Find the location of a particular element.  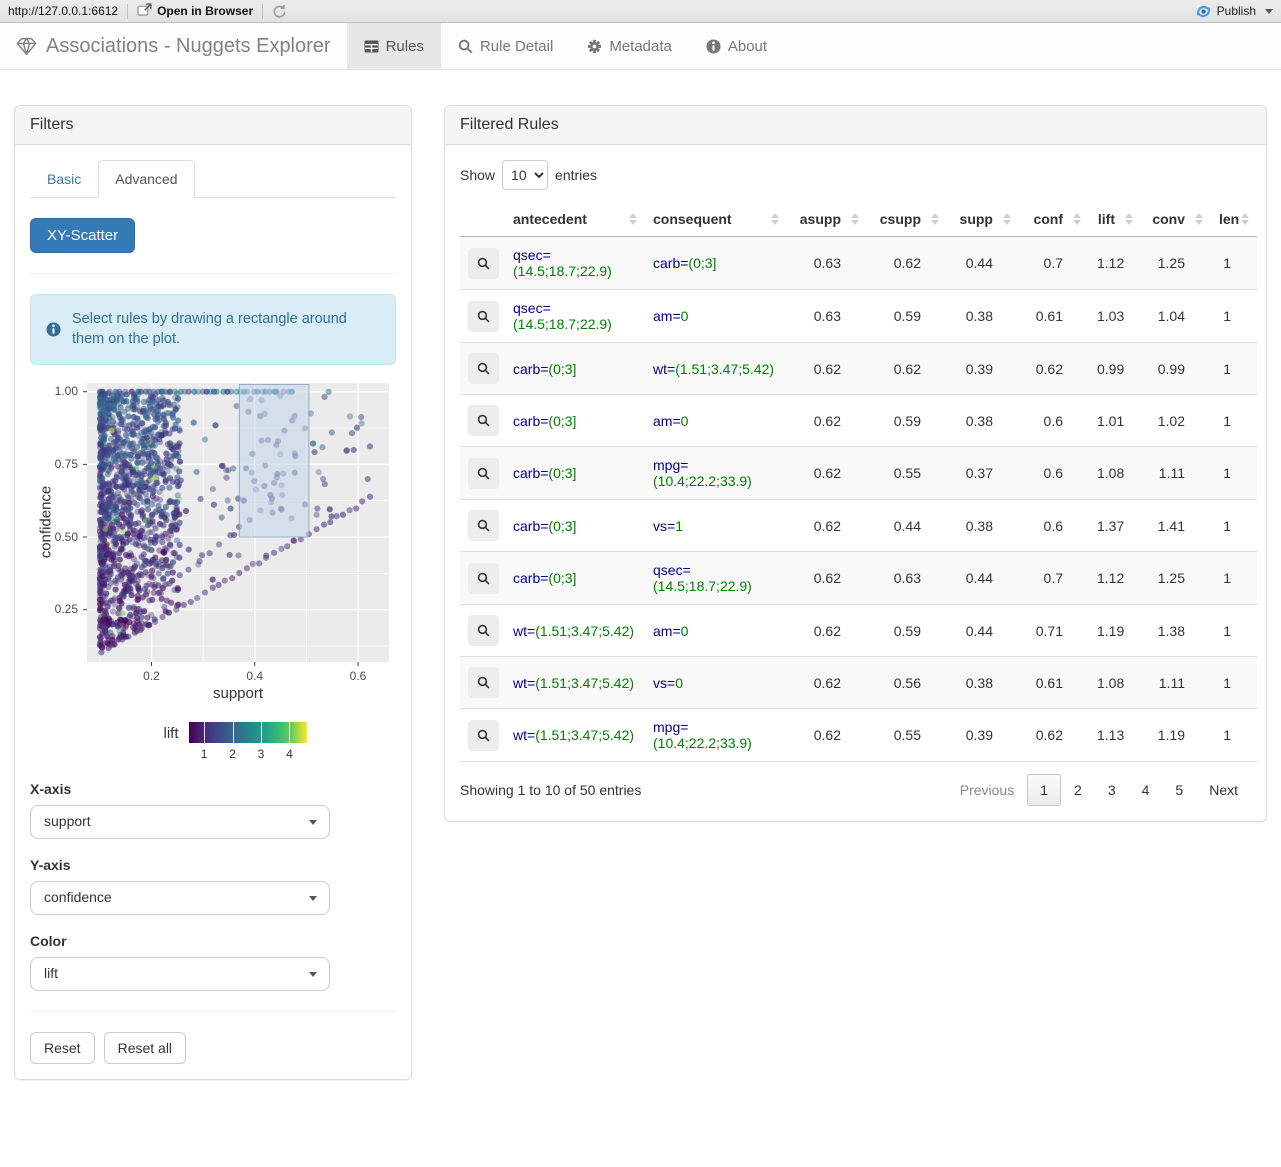

cell-csupp: 0.55 is located at coordinates (907, 473).